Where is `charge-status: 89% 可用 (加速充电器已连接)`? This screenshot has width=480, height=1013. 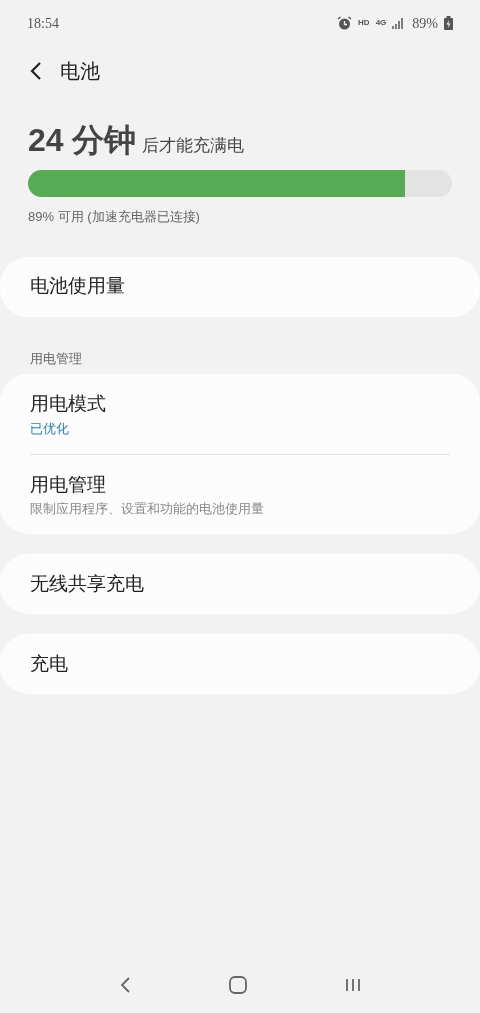
charge-status: 89% 可用 (加速充电器已连接) is located at coordinates (114, 217).